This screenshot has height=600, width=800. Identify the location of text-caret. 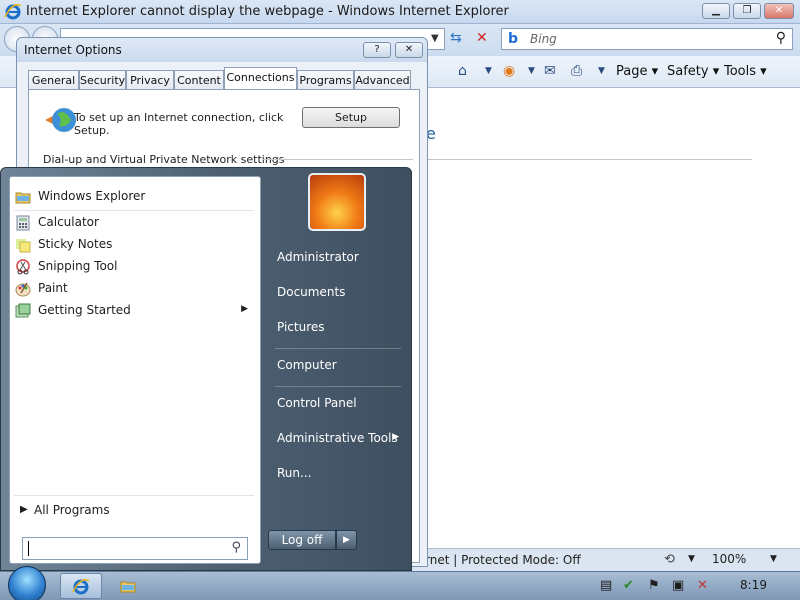
(28, 548).